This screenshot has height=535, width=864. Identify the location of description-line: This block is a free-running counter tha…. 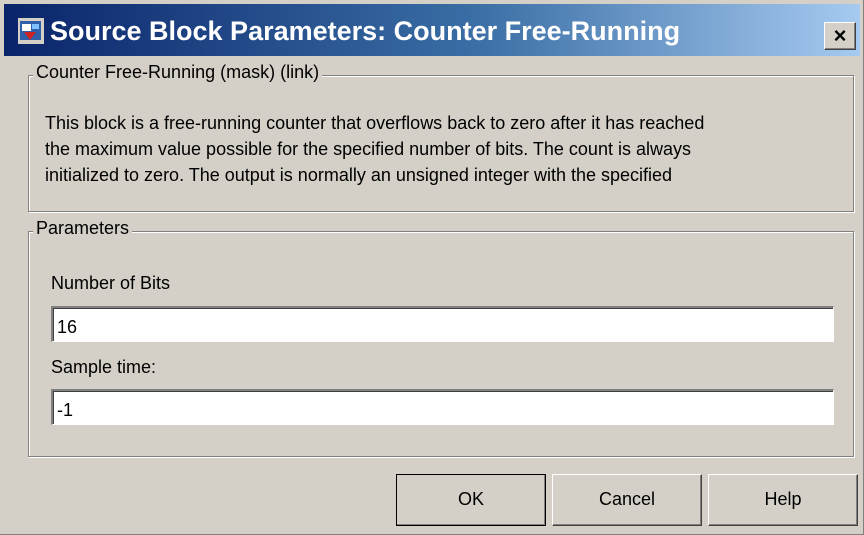
(375, 123).